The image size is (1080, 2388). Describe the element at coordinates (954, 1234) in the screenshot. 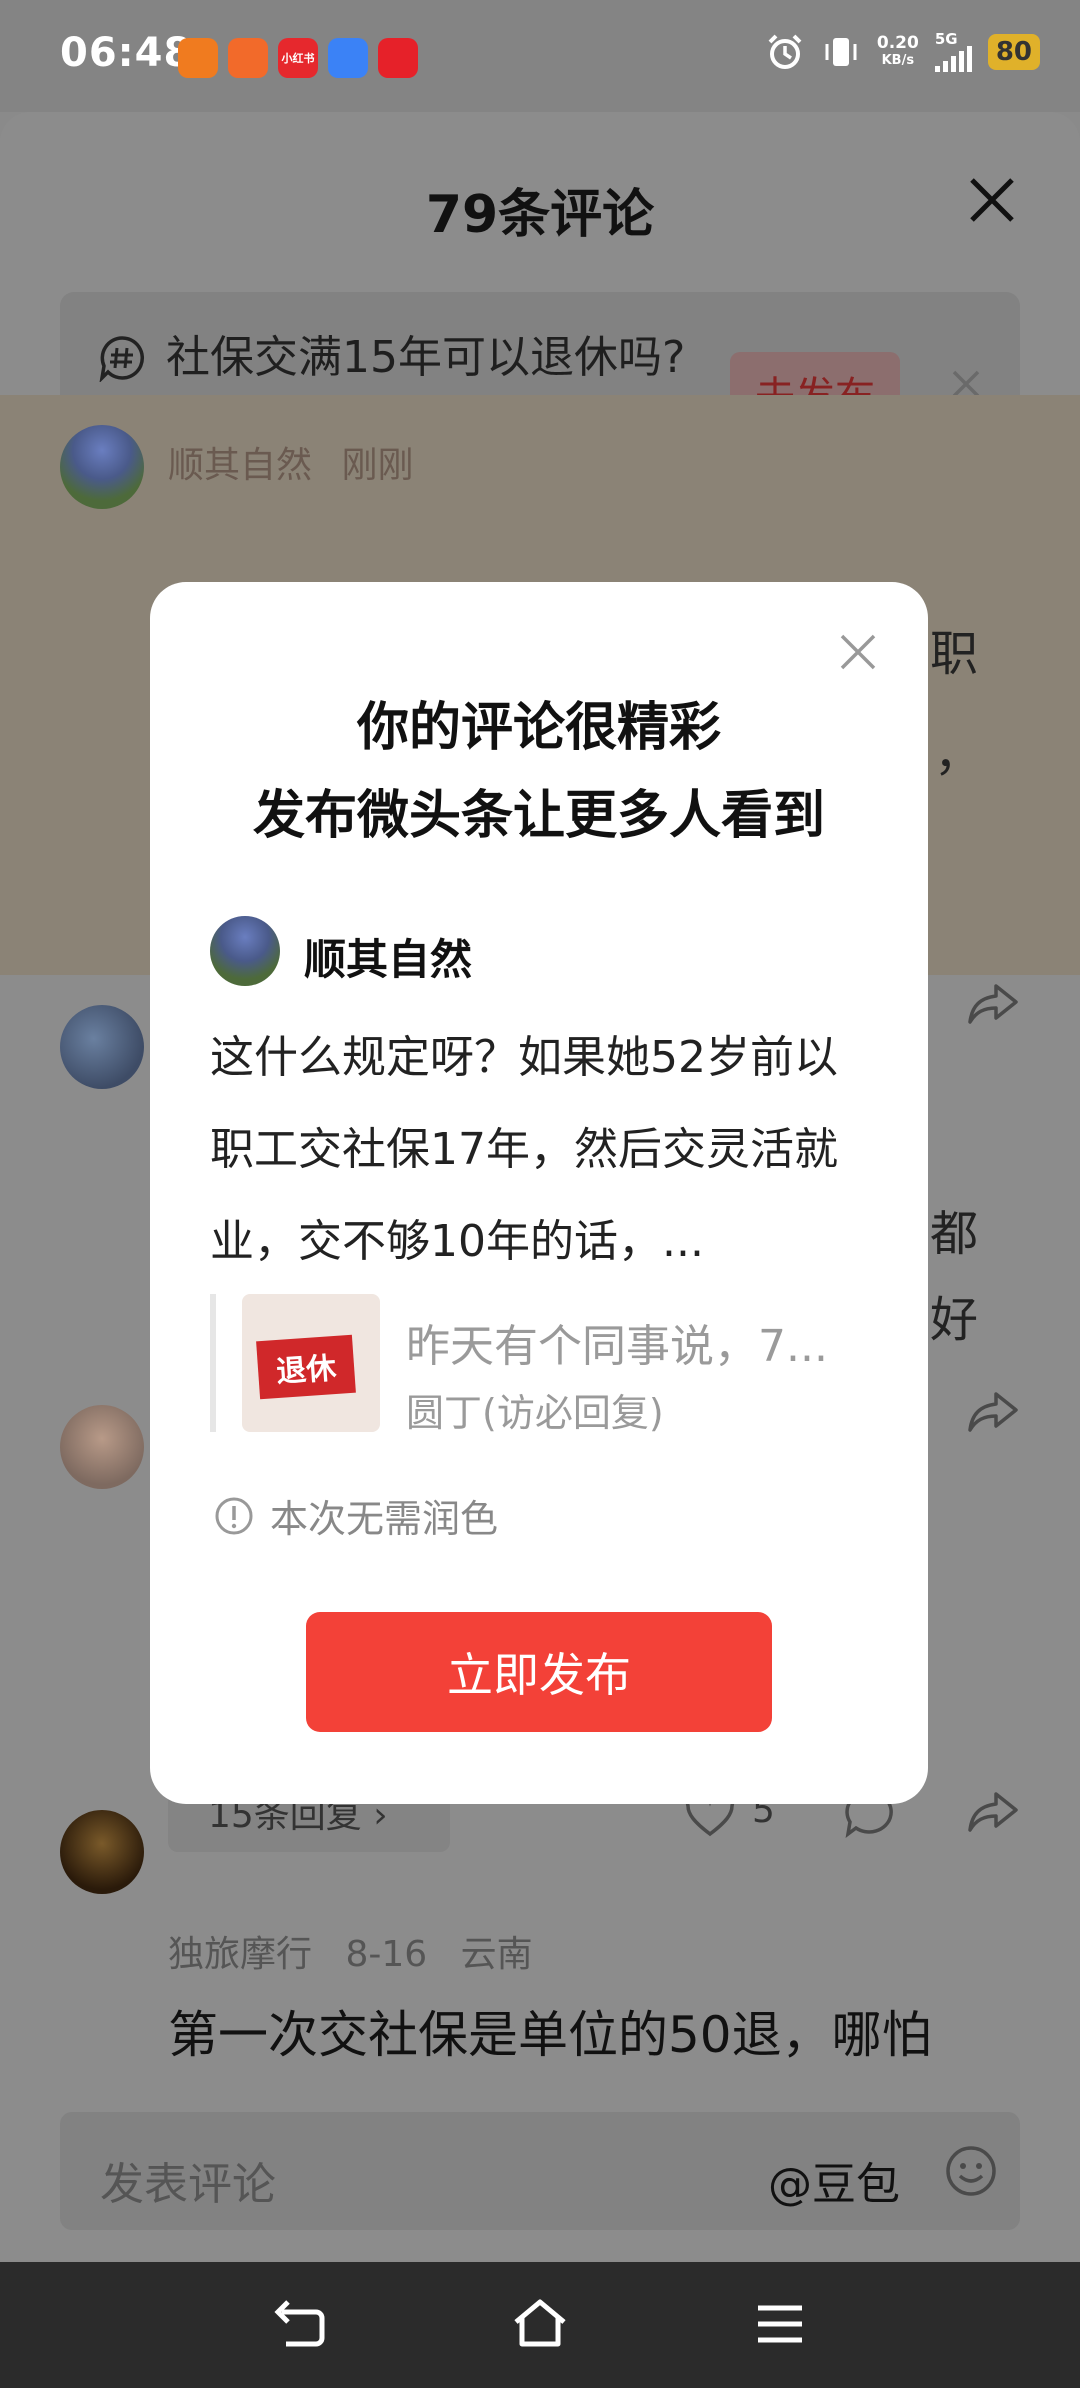

I see `comment-text-fragment: 都` at that location.